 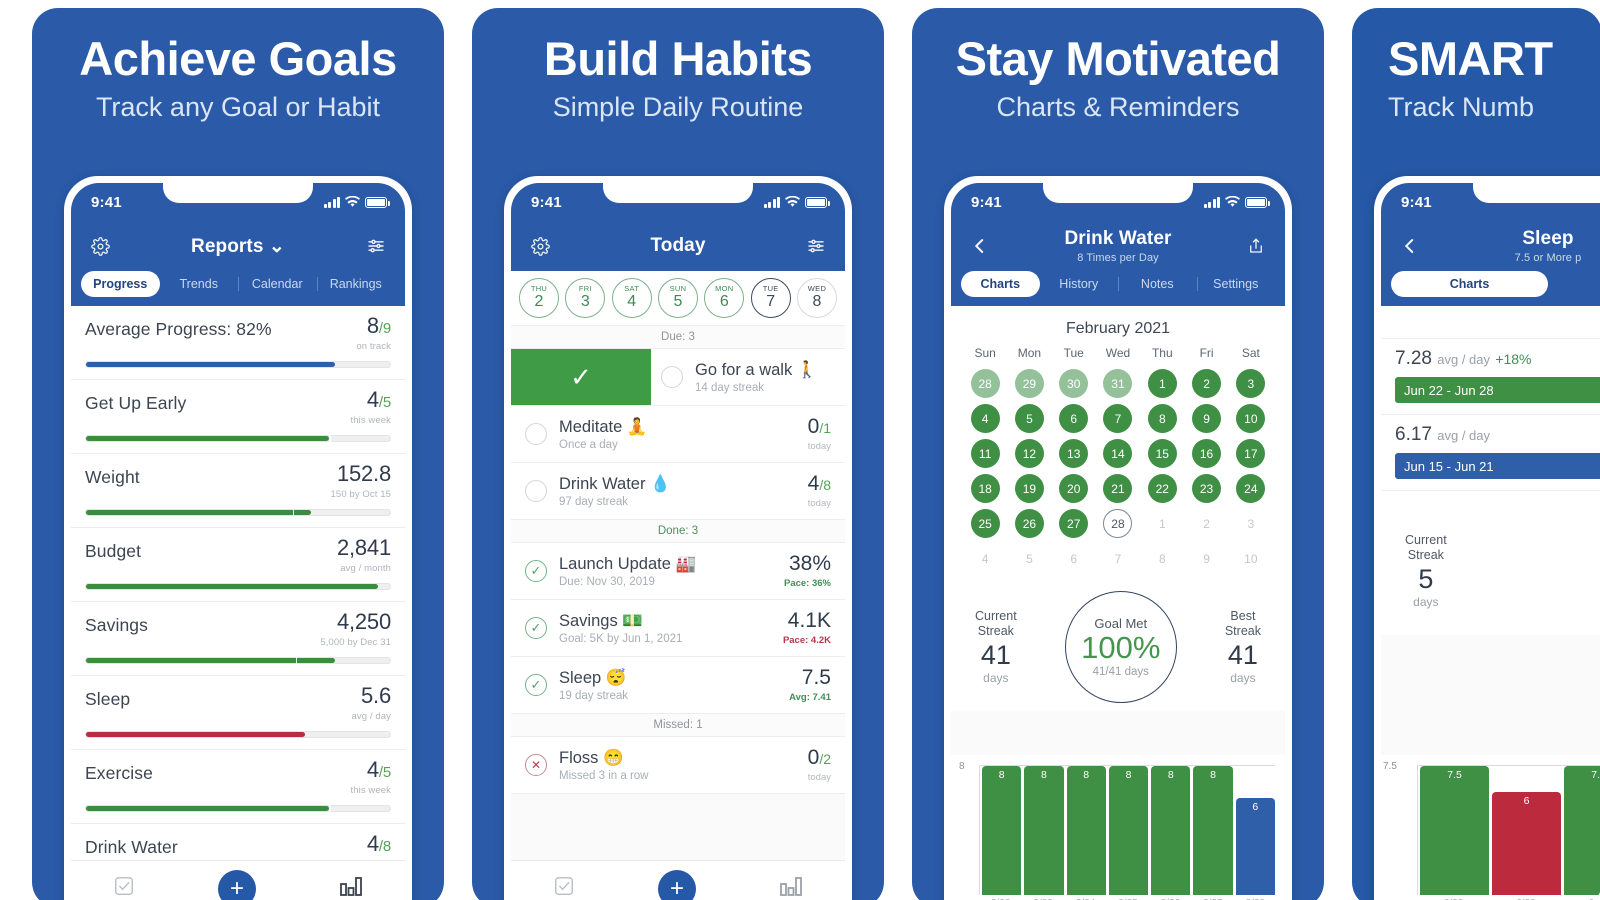 What do you see at coordinates (1029, 523) in the screenshot?
I see `calendar-day: 26` at bounding box center [1029, 523].